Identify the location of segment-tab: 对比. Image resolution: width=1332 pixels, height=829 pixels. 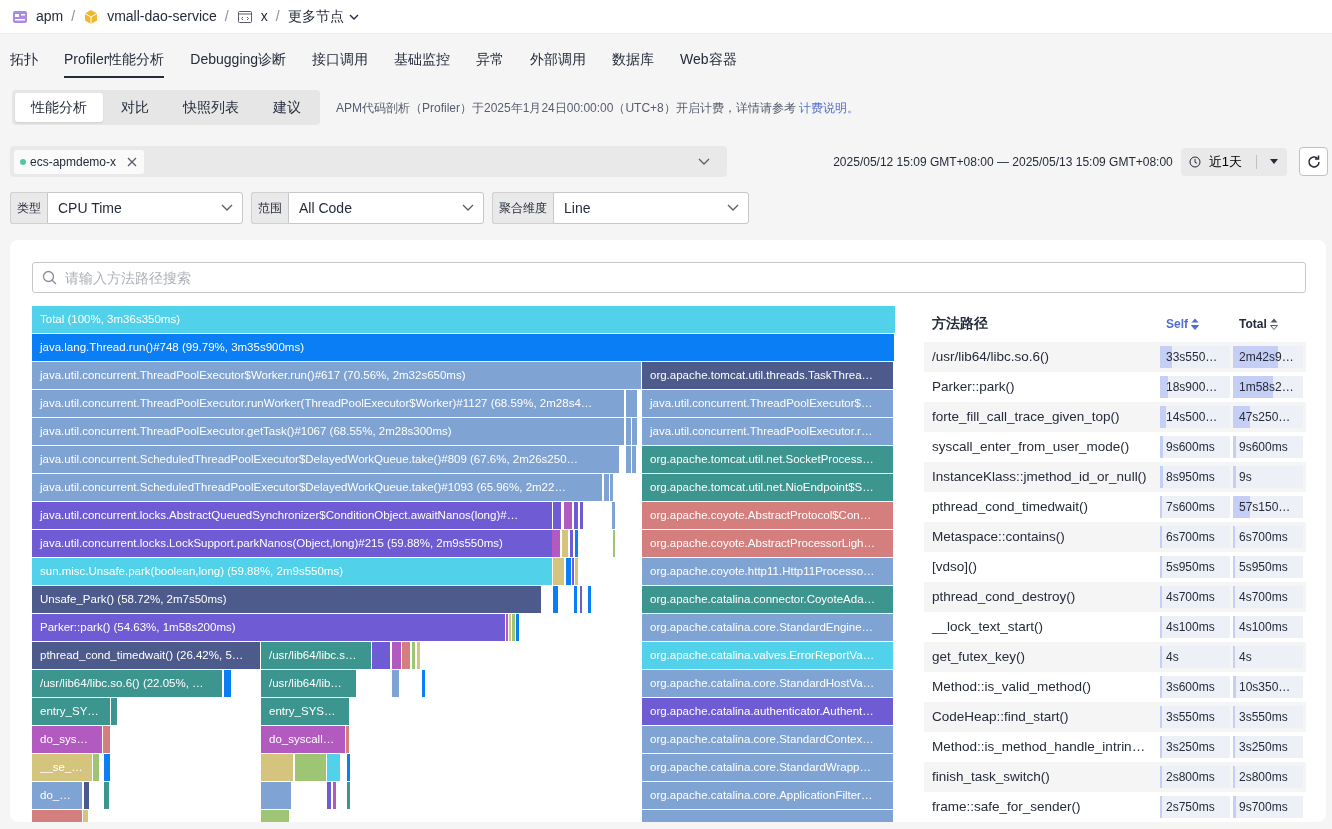
(135, 107).